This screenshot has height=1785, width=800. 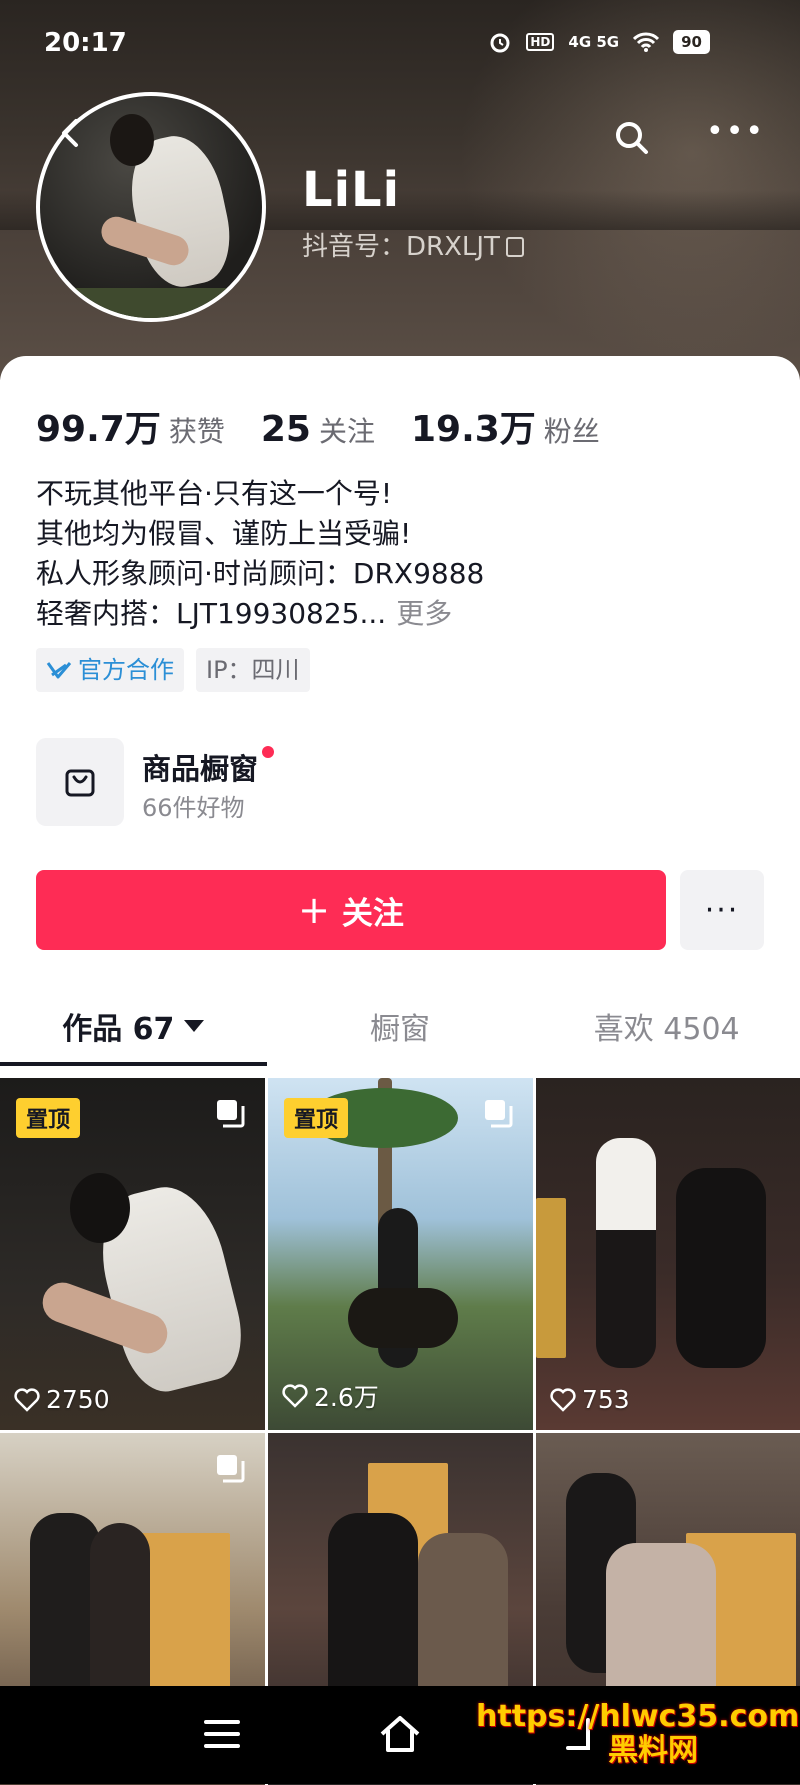 I want to click on like-count: 753, so click(x=606, y=1399).